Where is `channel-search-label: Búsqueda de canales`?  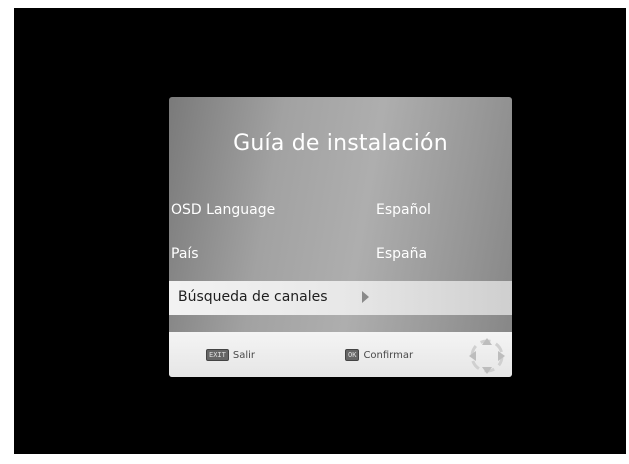 channel-search-label: Búsqueda de canales is located at coordinates (253, 297).